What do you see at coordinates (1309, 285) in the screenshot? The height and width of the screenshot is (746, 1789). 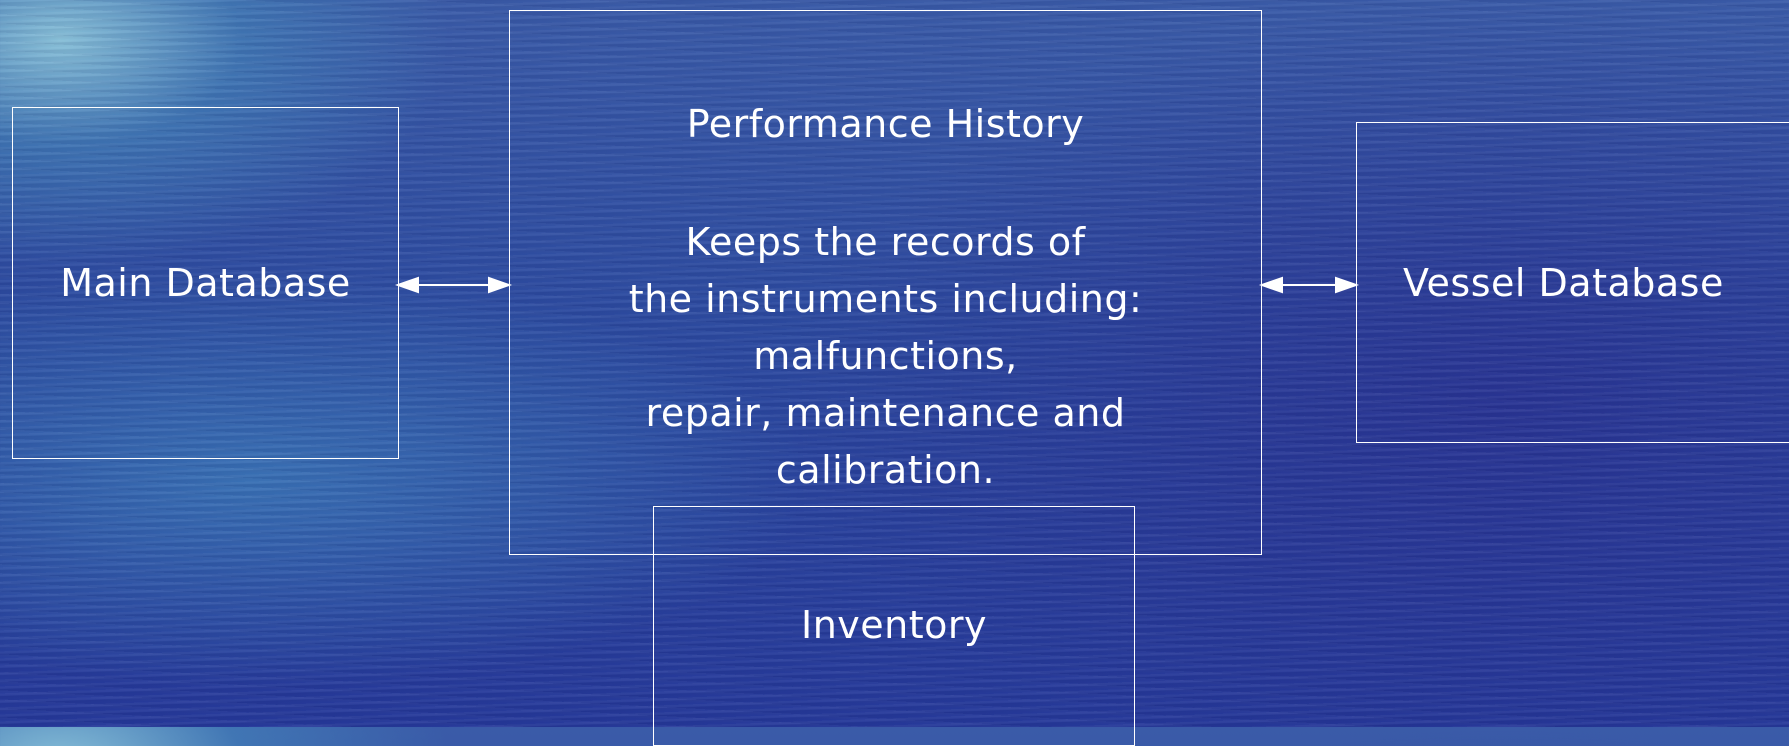 I see `performance-to-vessel-arrow` at bounding box center [1309, 285].